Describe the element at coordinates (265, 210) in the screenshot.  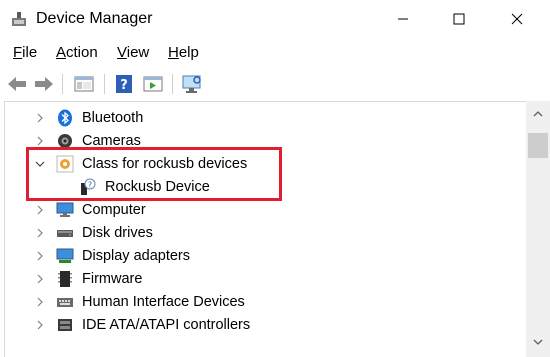
I see `tree-item-computer: Computer` at that location.